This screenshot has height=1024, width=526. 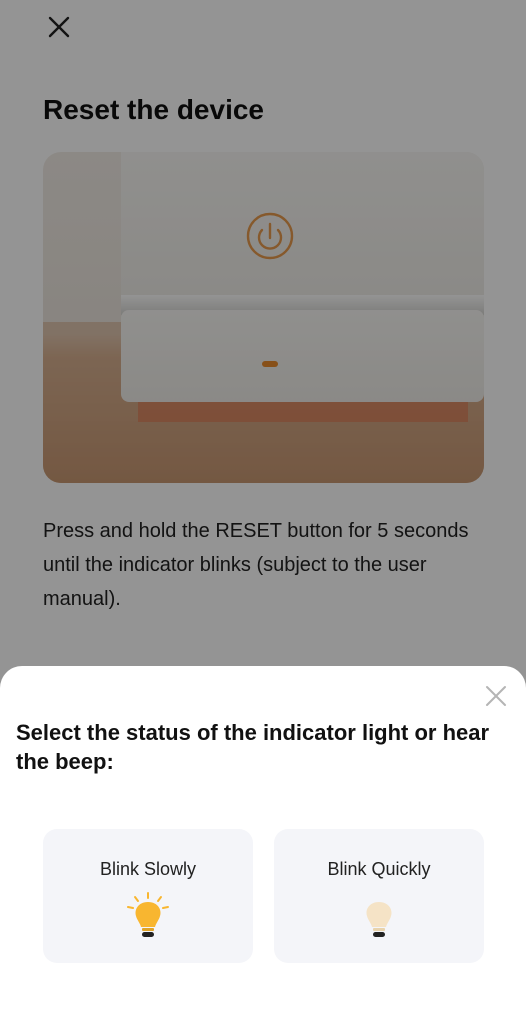 What do you see at coordinates (148, 914) in the screenshot?
I see `bulb-lit-icon` at bounding box center [148, 914].